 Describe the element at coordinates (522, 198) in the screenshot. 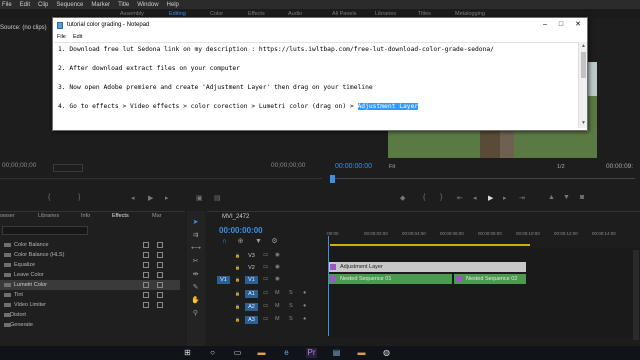

I see `program-go-out-icon: ⇥` at that location.